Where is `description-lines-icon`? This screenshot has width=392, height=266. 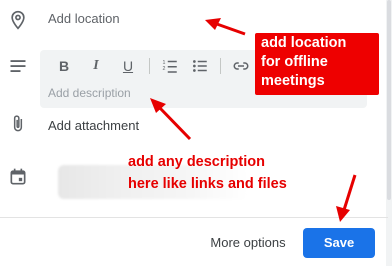
description-lines-icon is located at coordinates (18, 66).